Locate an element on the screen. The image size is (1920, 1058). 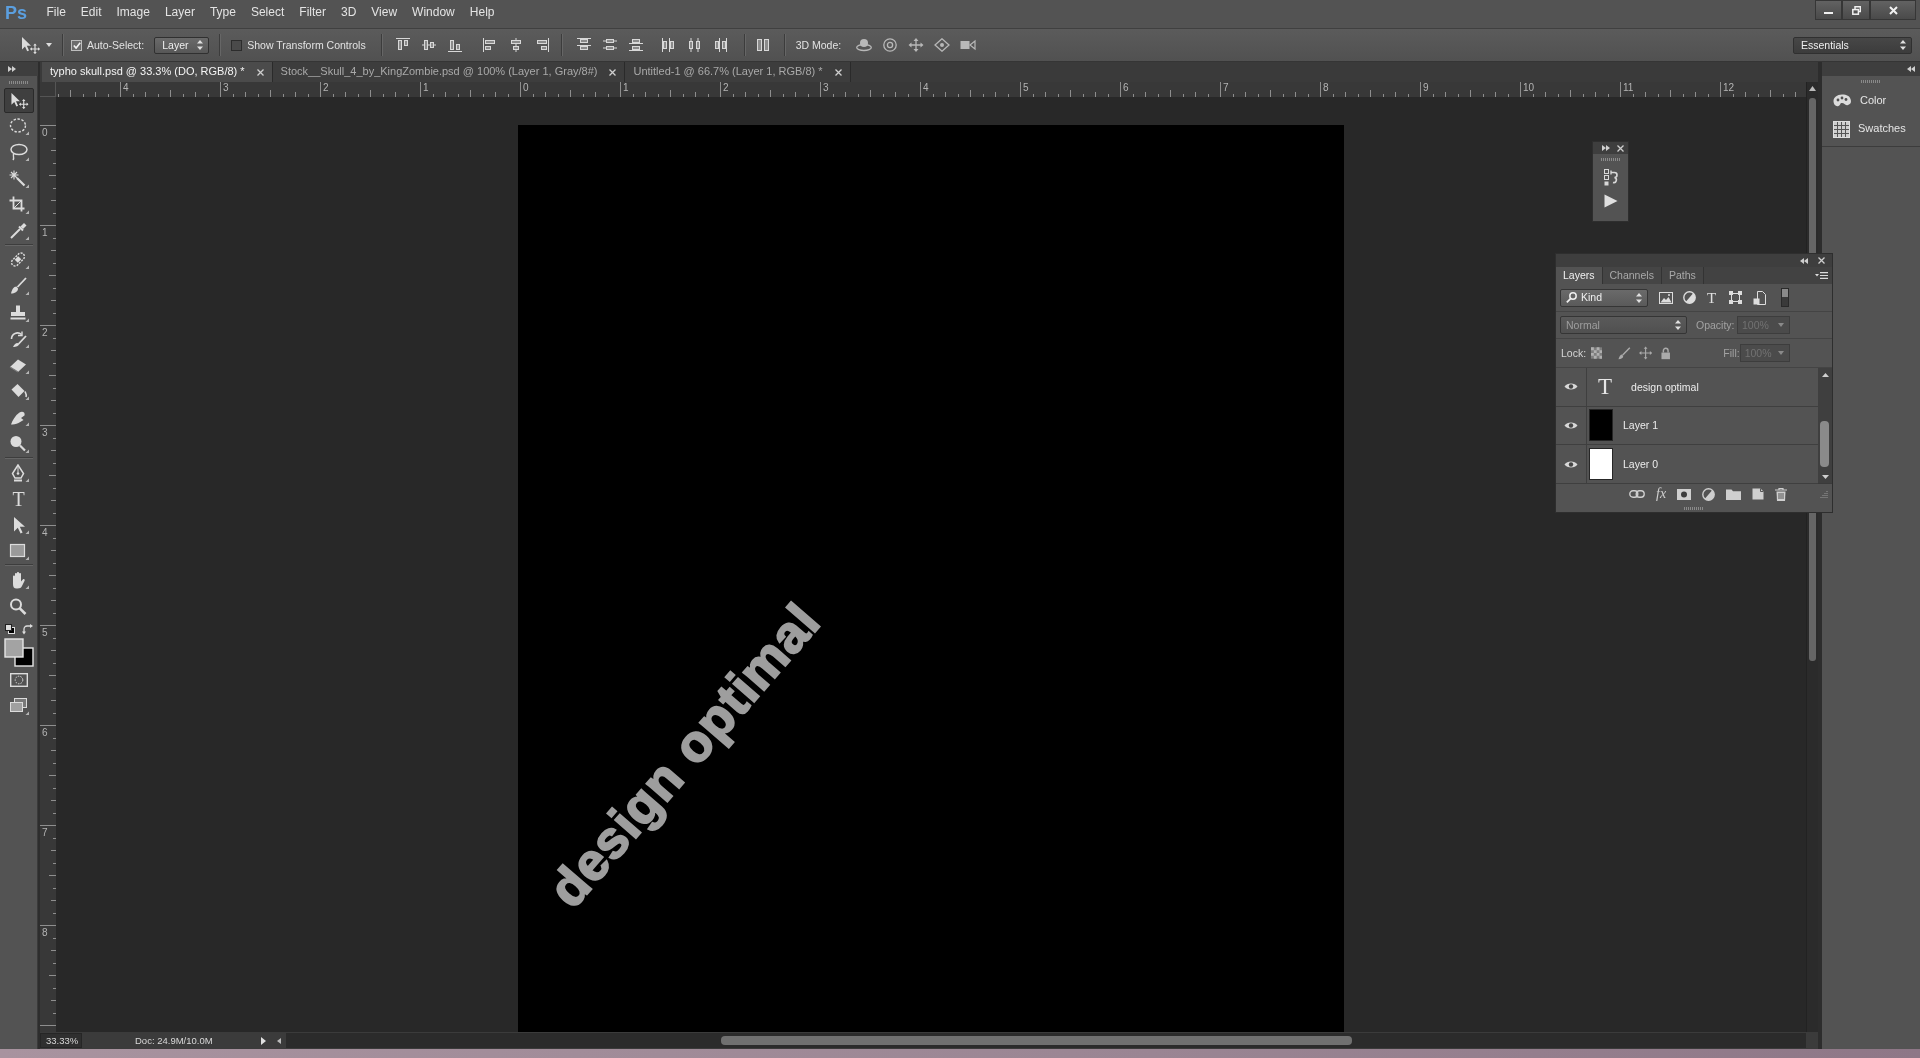
paint-bucket-icon is located at coordinates (18, 391).